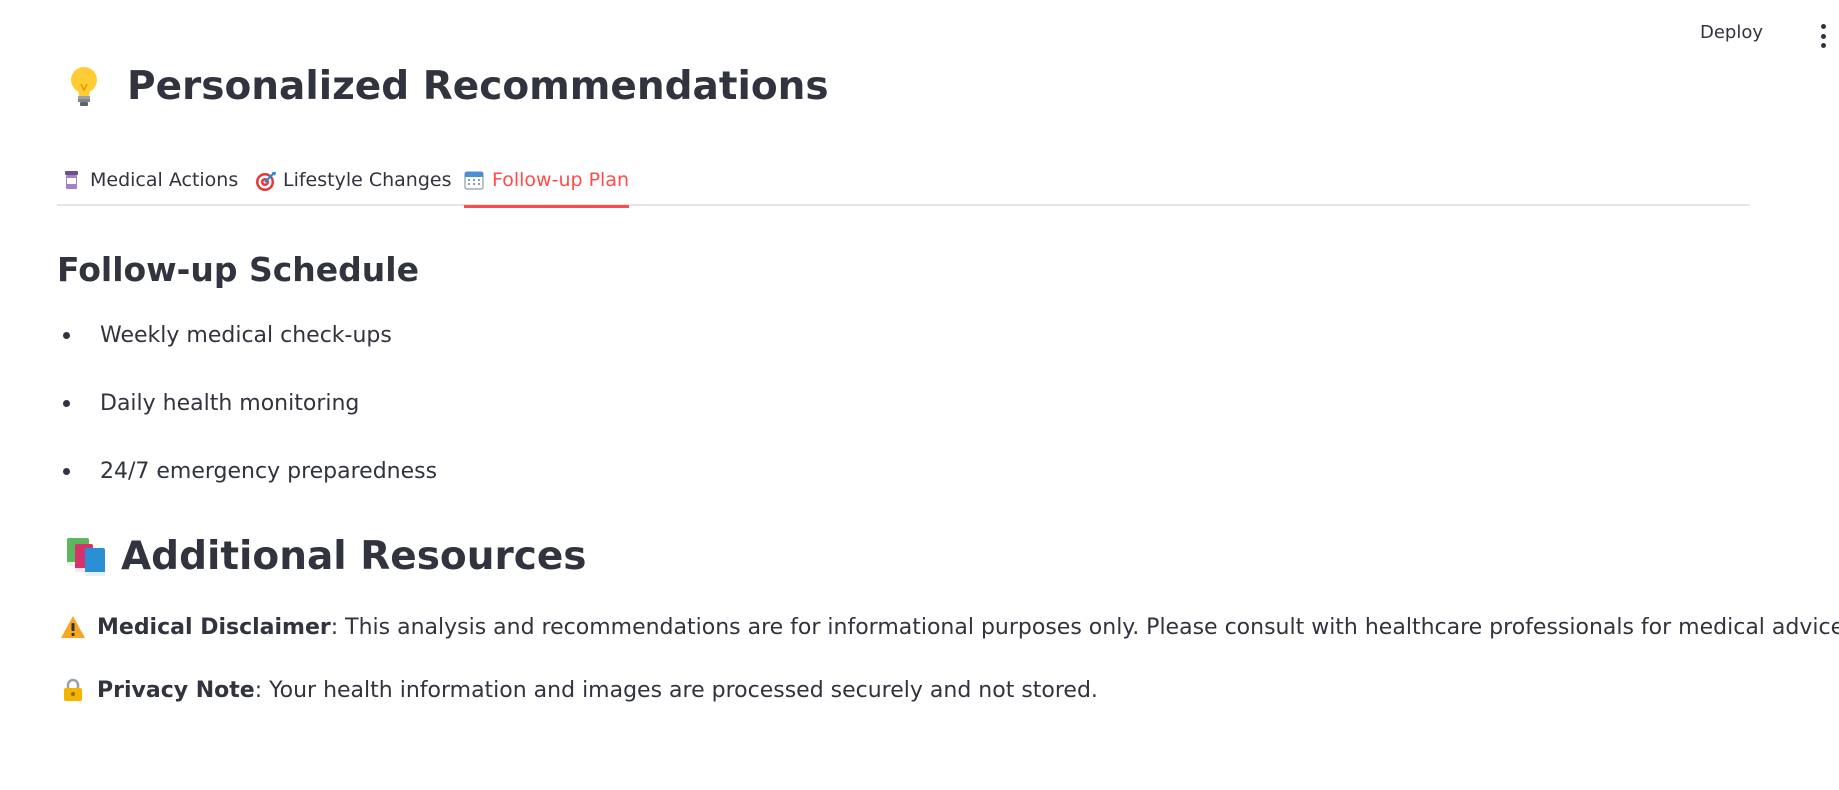 The image size is (1839, 790). I want to click on pill-bottle-icon, so click(72, 180).